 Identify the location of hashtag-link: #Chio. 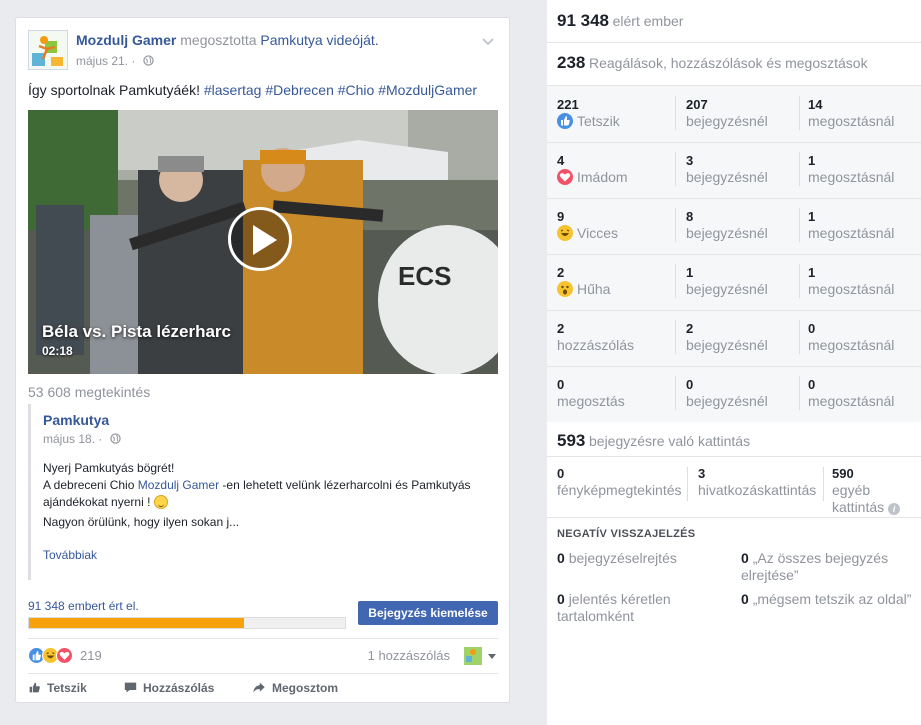
(356, 90).